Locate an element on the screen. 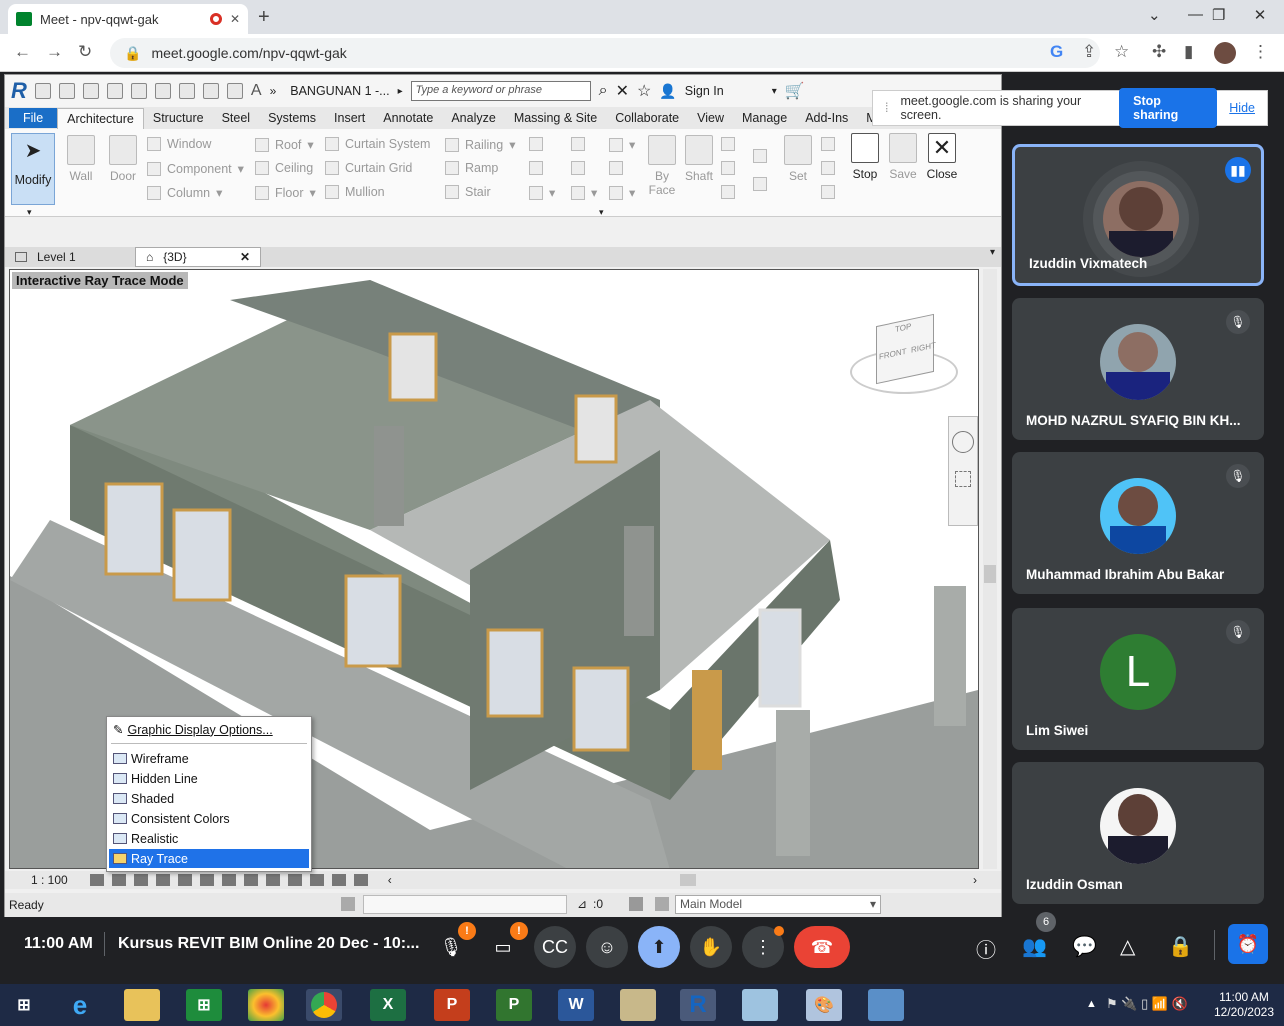  chrome-taskbar-button is located at coordinates (324, 1005).